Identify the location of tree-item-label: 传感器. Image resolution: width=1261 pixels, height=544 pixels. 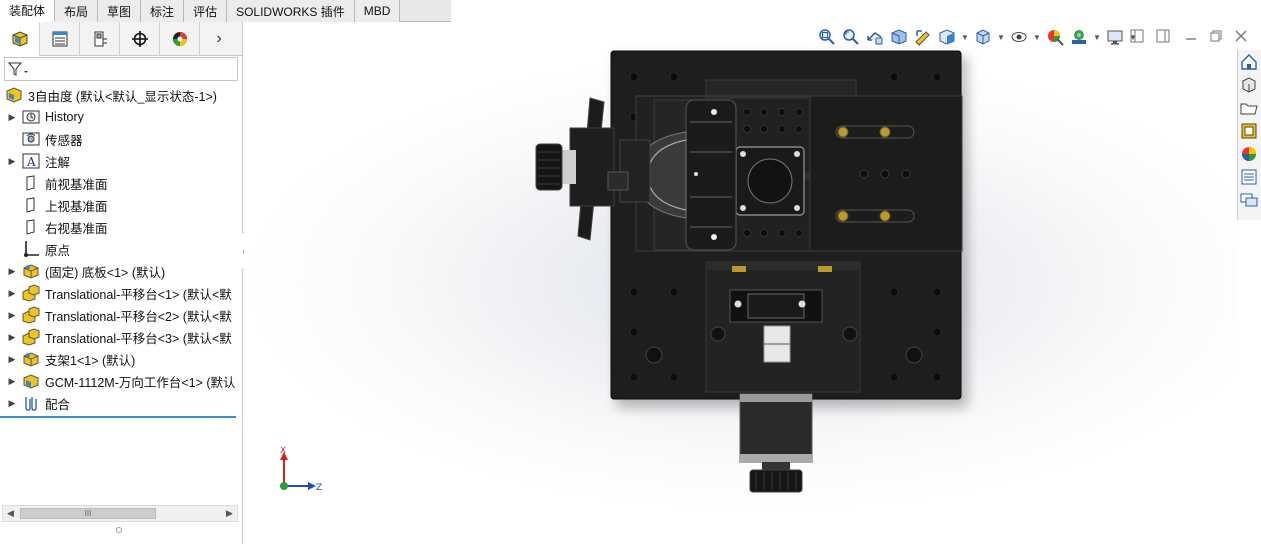
(64, 140).